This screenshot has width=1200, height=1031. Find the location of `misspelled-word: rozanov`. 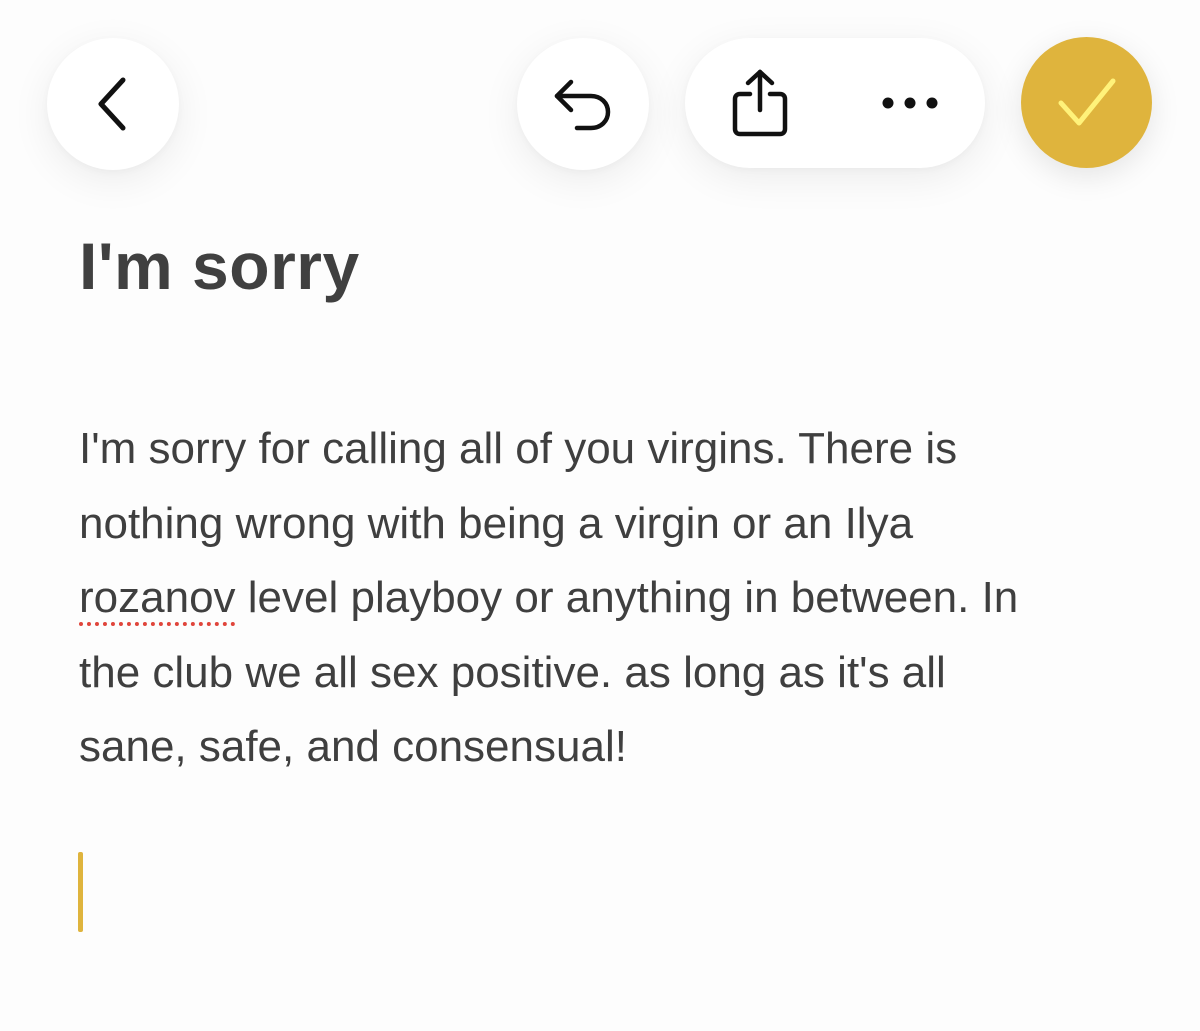

misspelled-word: rozanov is located at coordinates (157, 597).